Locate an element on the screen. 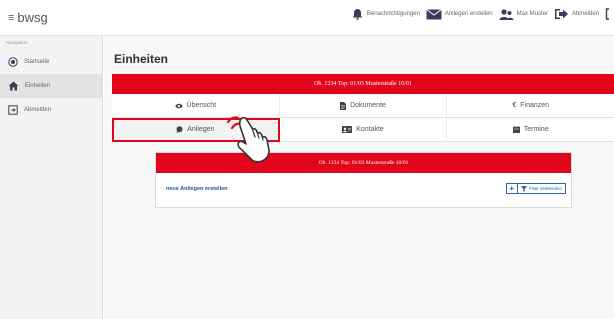  notifications-link: Benachrichtigungen is located at coordinates (385, 14).